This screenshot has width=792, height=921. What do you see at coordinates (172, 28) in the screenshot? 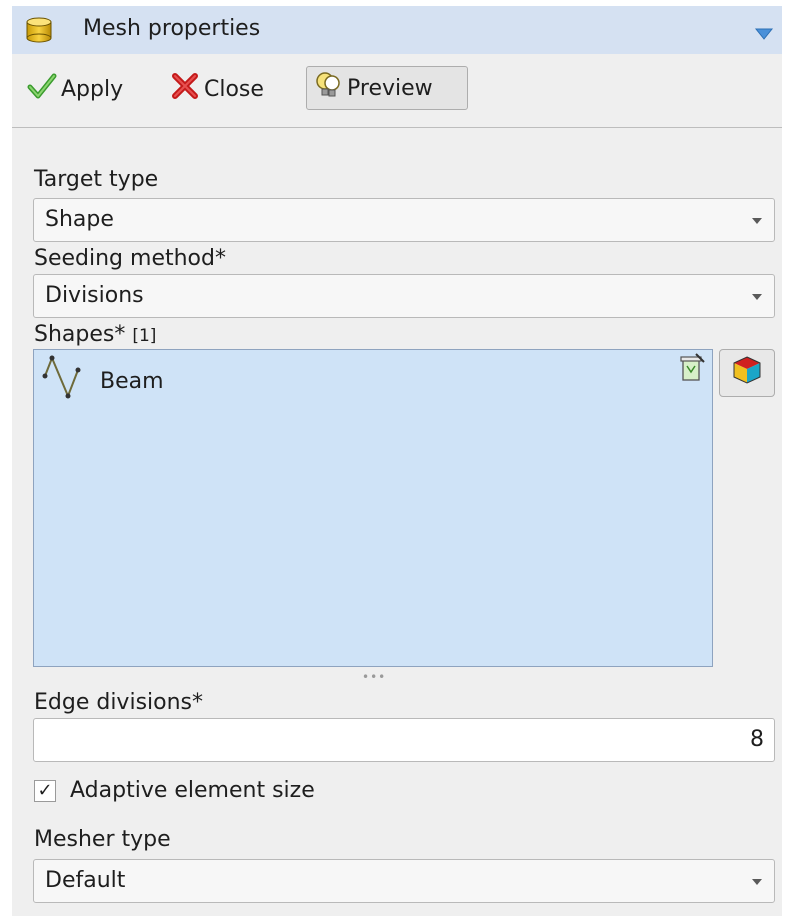
I see `panel-title: Mesh properties` at bounding box center [172, 28].